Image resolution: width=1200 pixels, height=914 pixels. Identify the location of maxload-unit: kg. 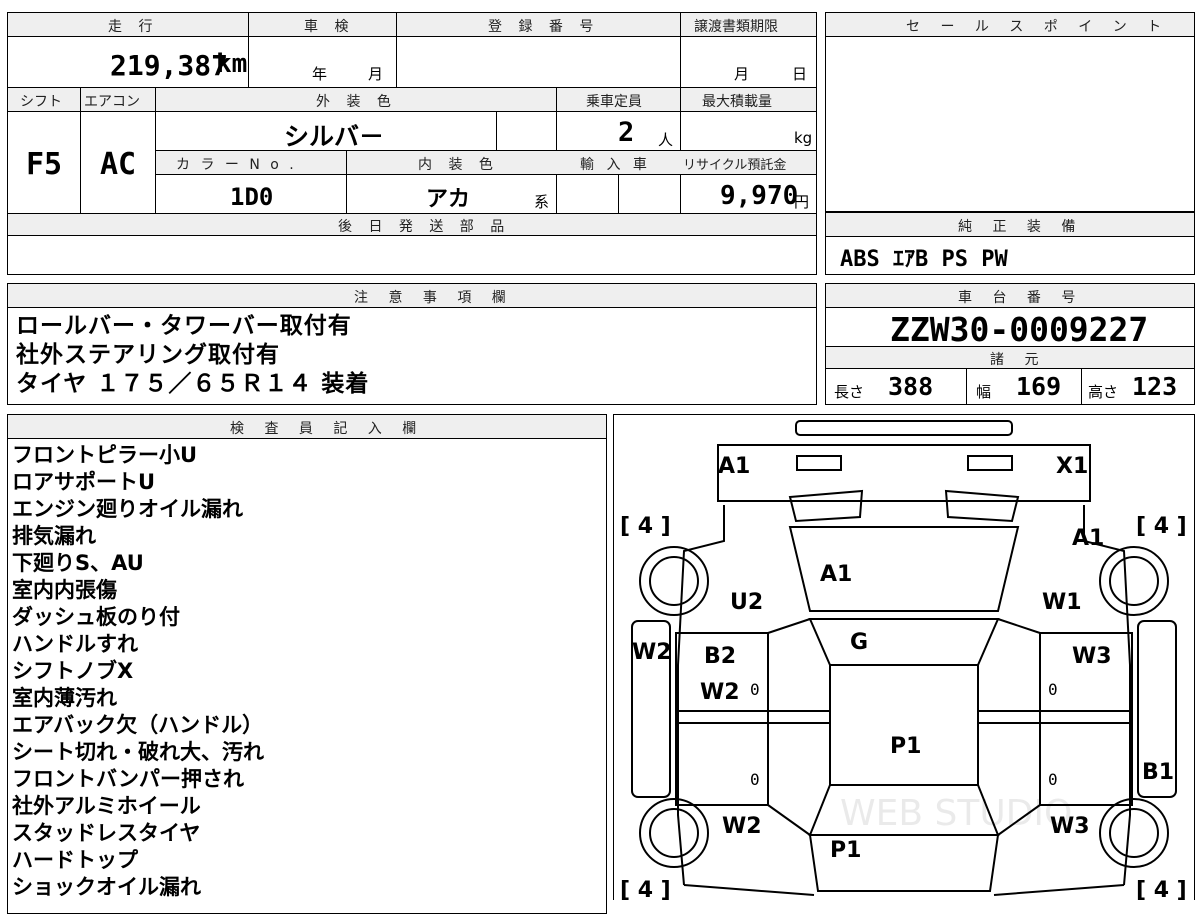
(803, 138).